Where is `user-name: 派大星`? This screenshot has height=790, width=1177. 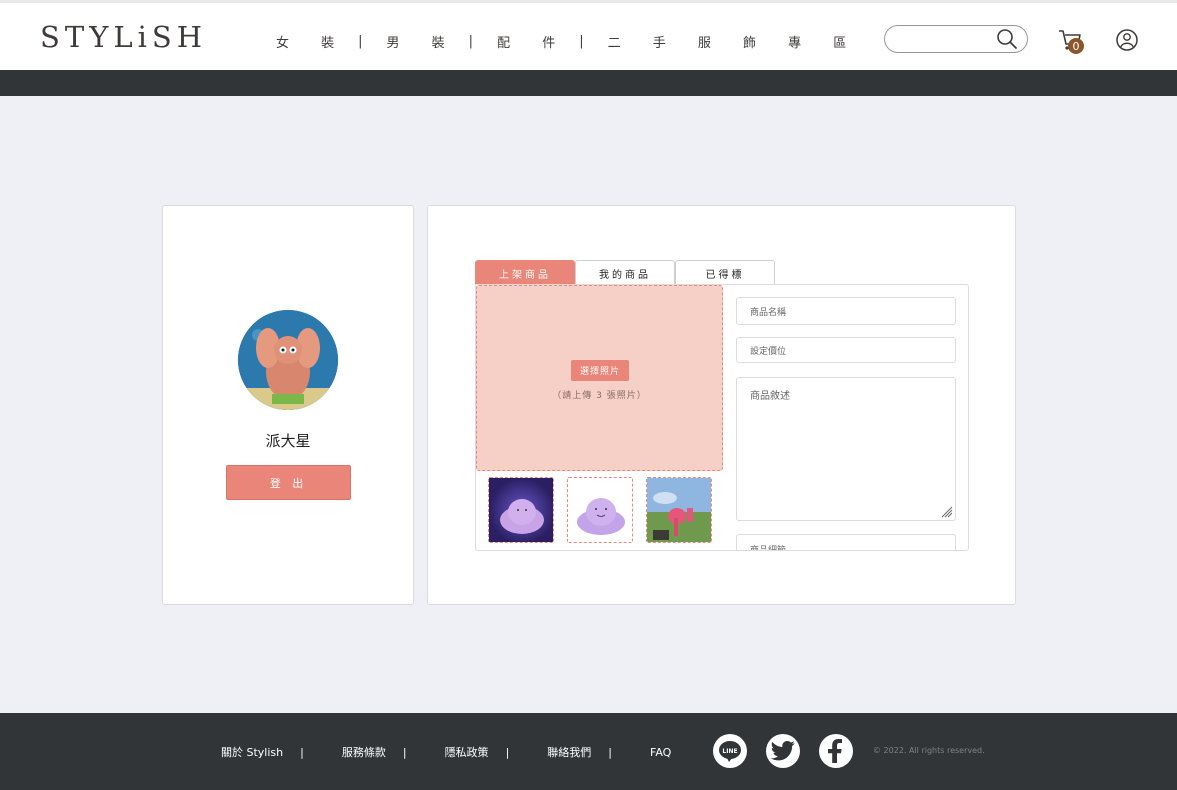
user-name: 派大星 is located at coordinates (288, 441).